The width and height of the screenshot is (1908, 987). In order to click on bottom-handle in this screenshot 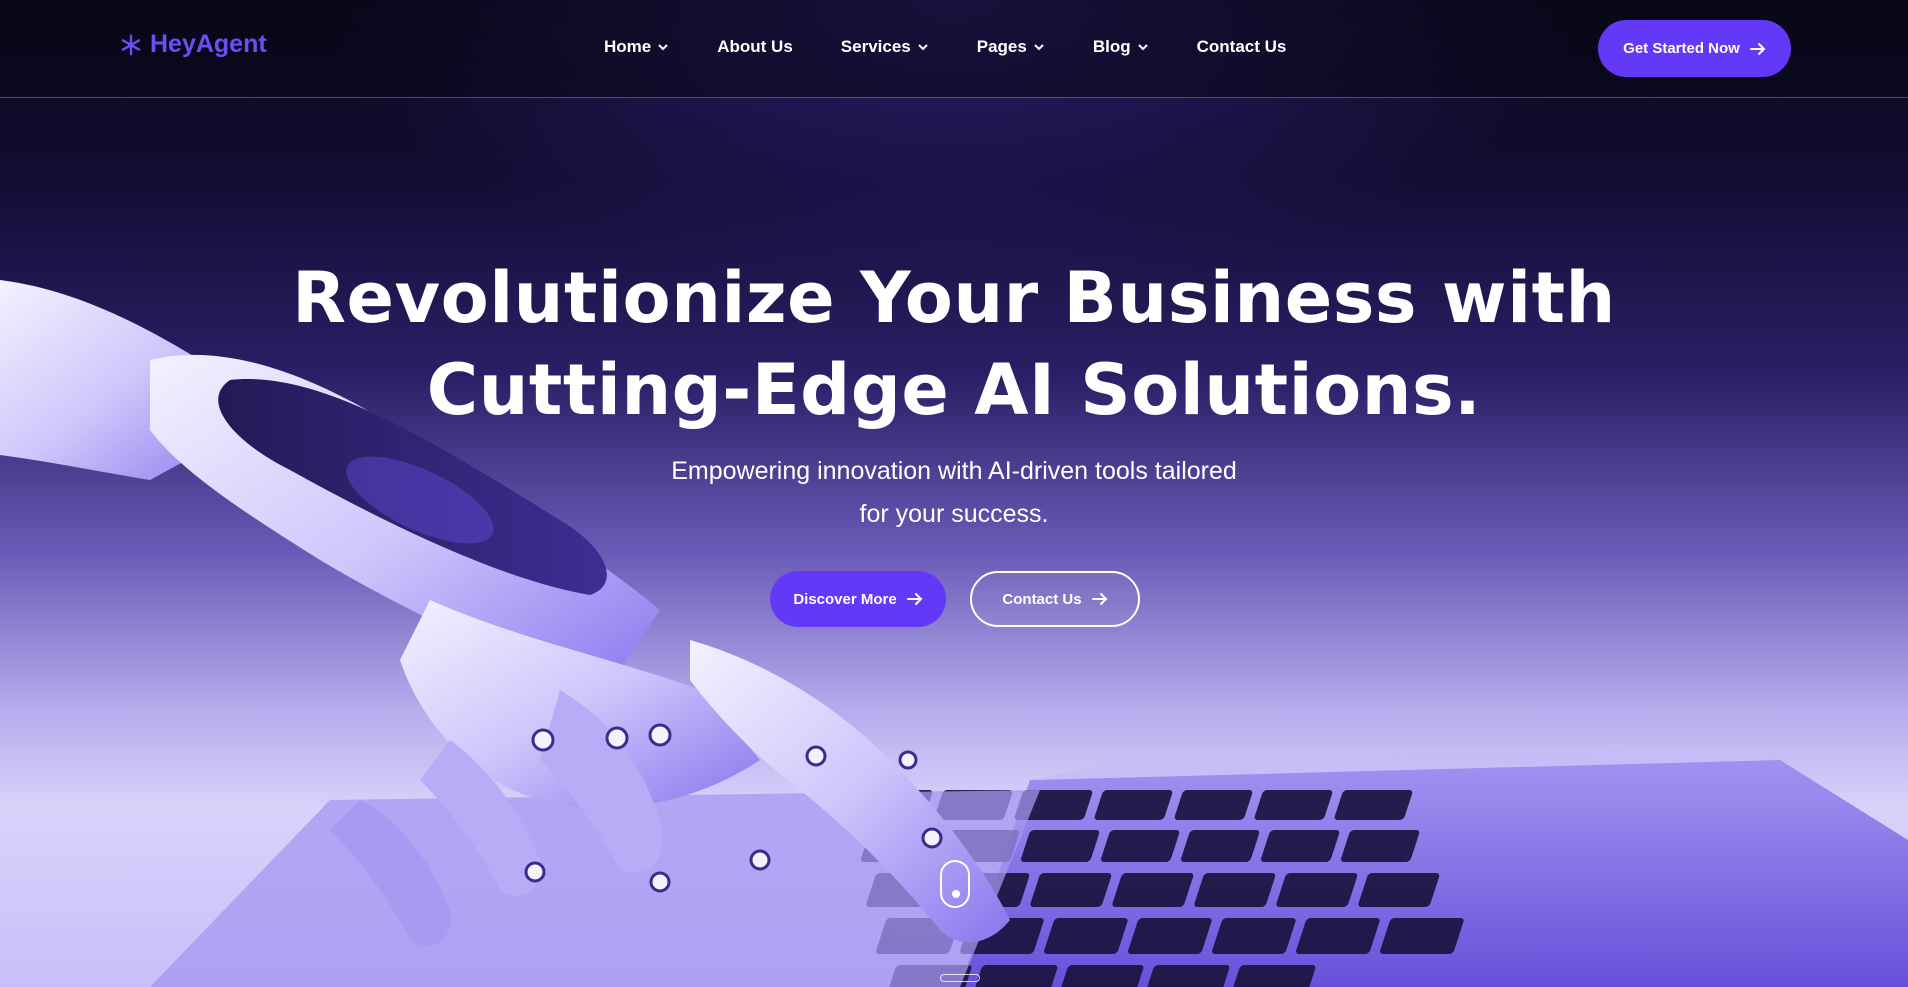, I will do `click(960, 978)`.